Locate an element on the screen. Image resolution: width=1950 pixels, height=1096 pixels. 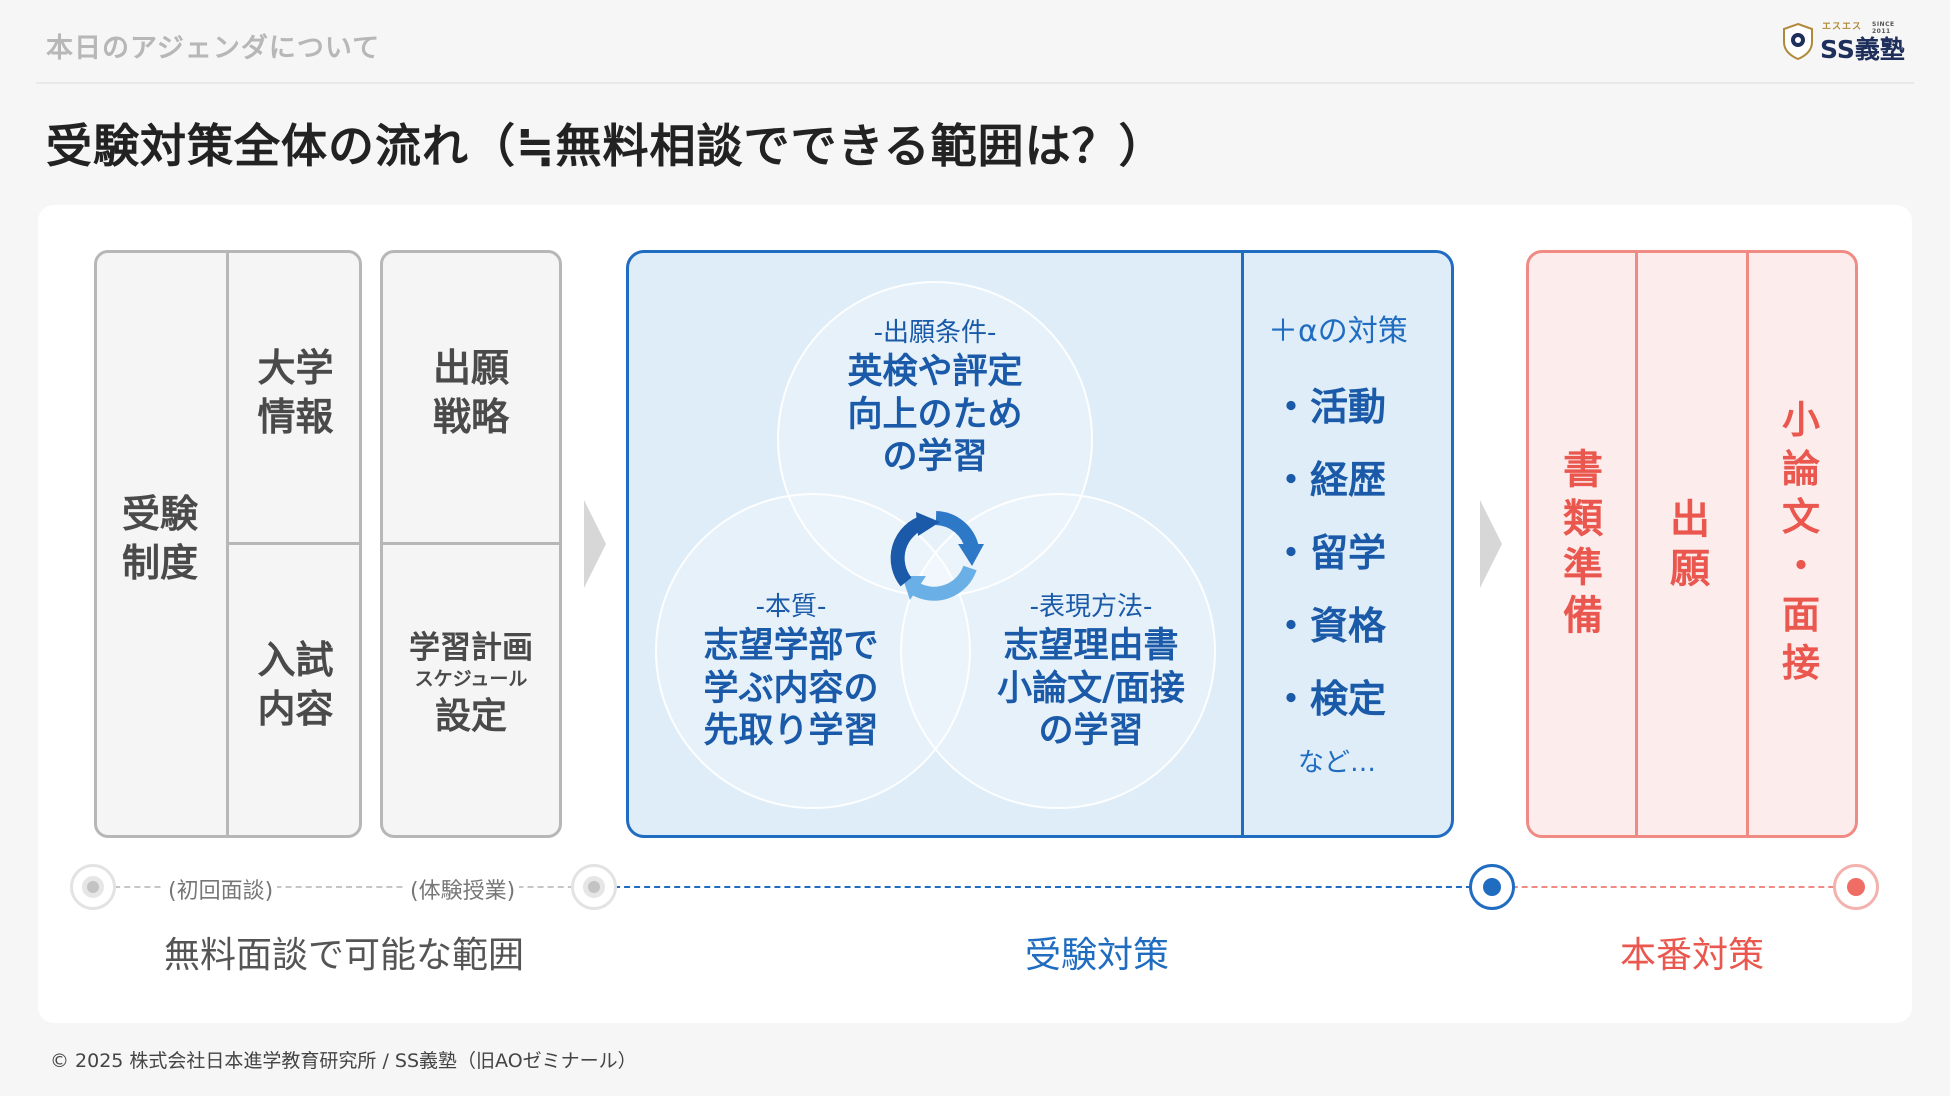
alpha-title: ＋αの対策 is located at coordinates (1338, 331).